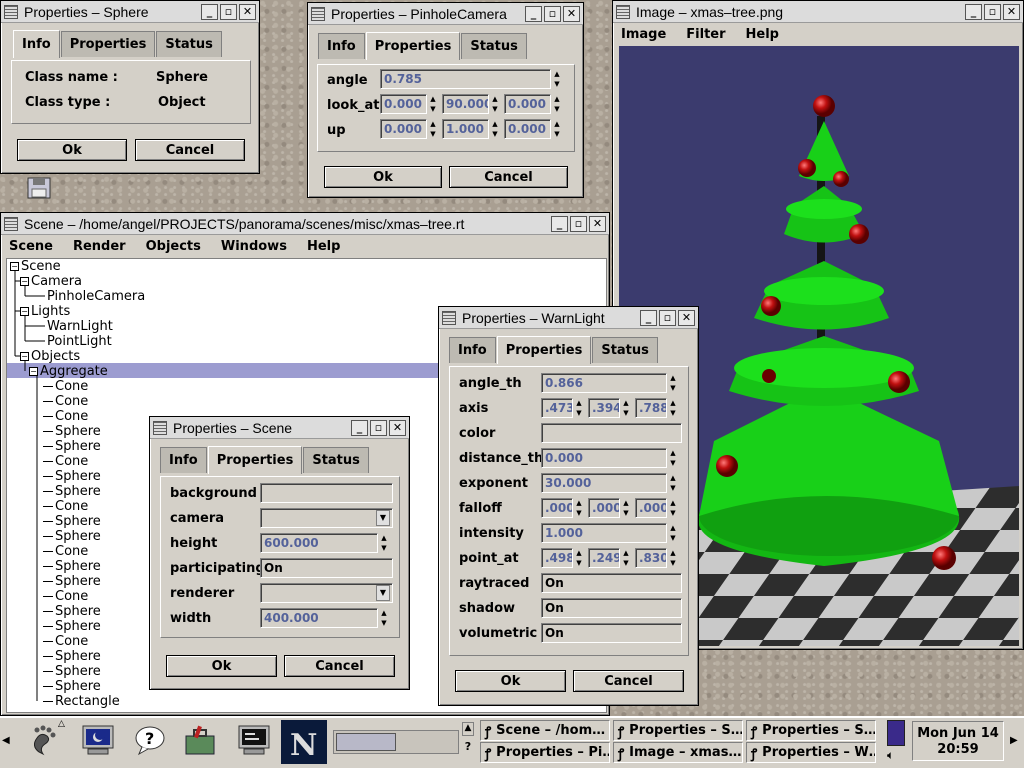  What do you see at coordinates (96, 296) in the screenshot?
I see `tree-node-pinholecamera: PinholeCamera` at bounding box center [96, 296].